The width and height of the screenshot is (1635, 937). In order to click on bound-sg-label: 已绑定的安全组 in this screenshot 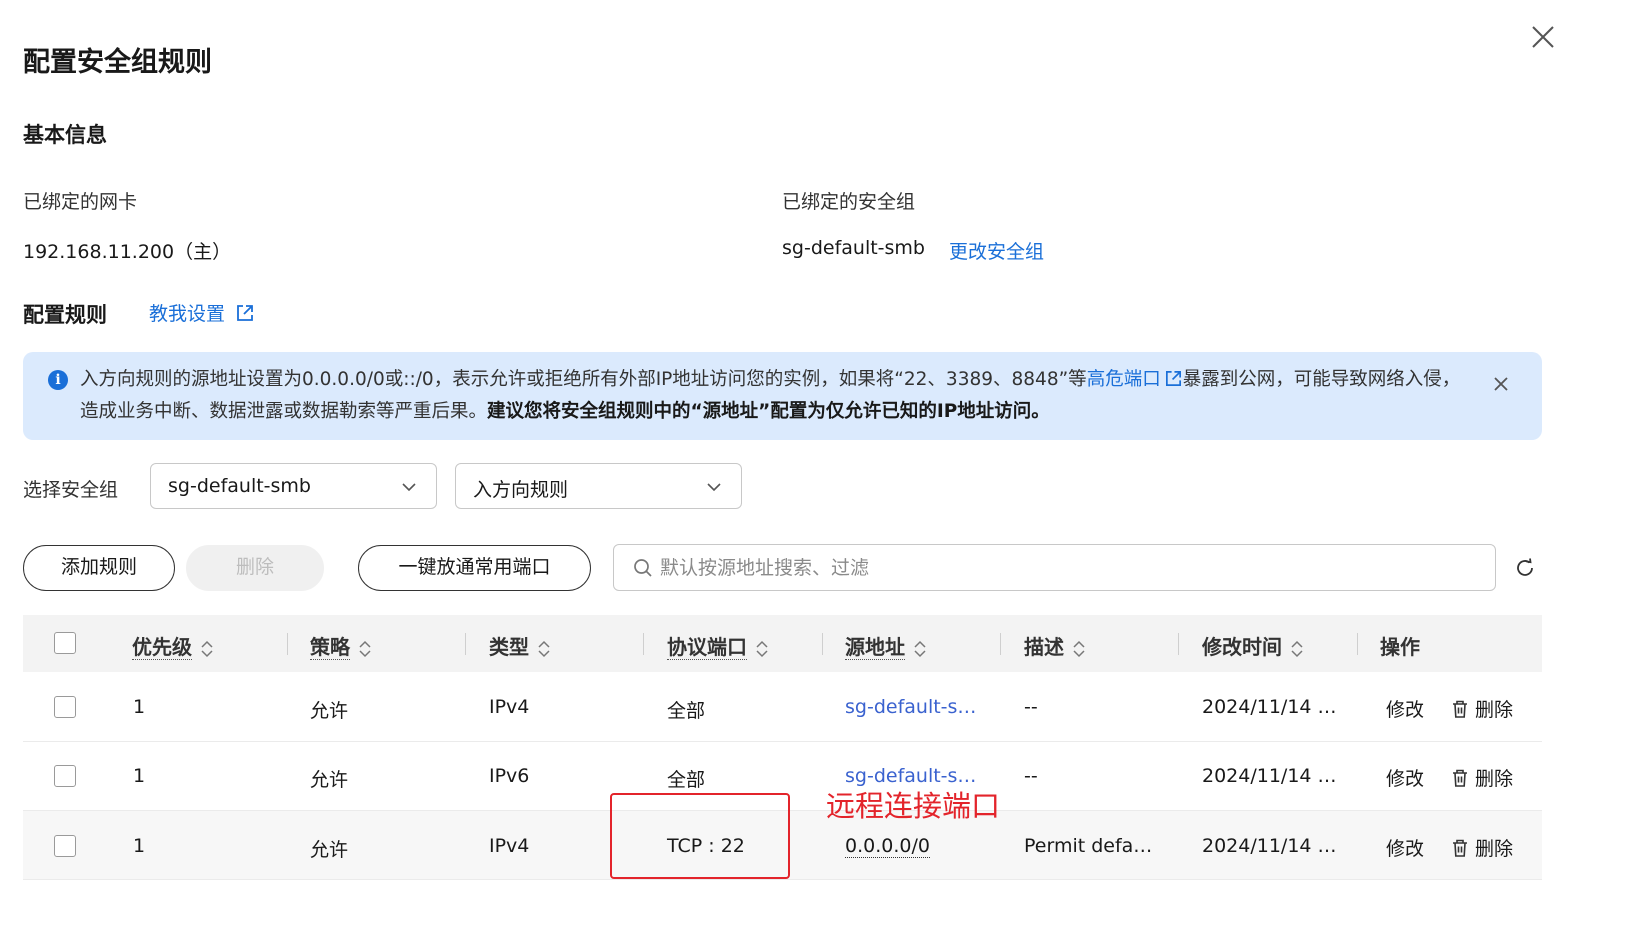, I will do `click(849, 202)`.